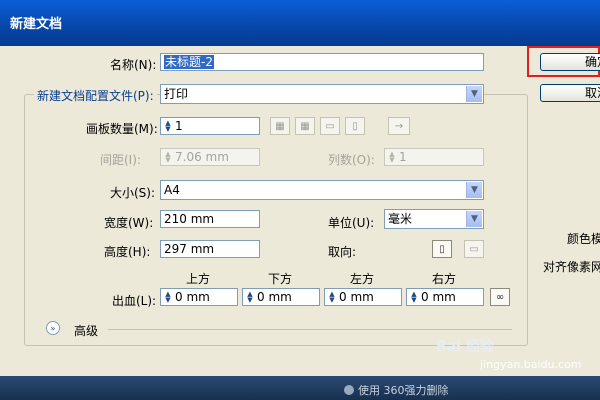 The height and width of the screenshot is (400, 600). I want to click on bleed-header-right: 右方, so click(444, 279).